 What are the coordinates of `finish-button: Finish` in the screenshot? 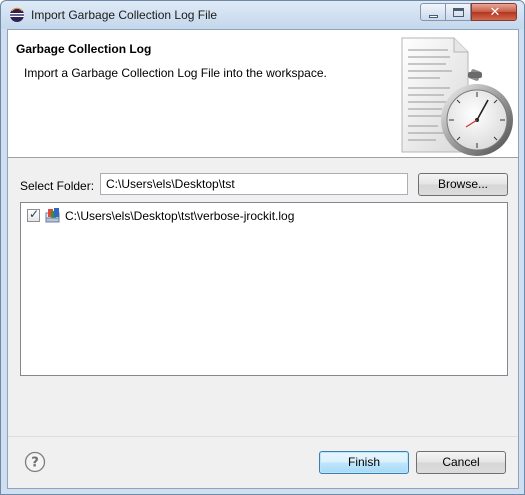 It's located at (364, 462).